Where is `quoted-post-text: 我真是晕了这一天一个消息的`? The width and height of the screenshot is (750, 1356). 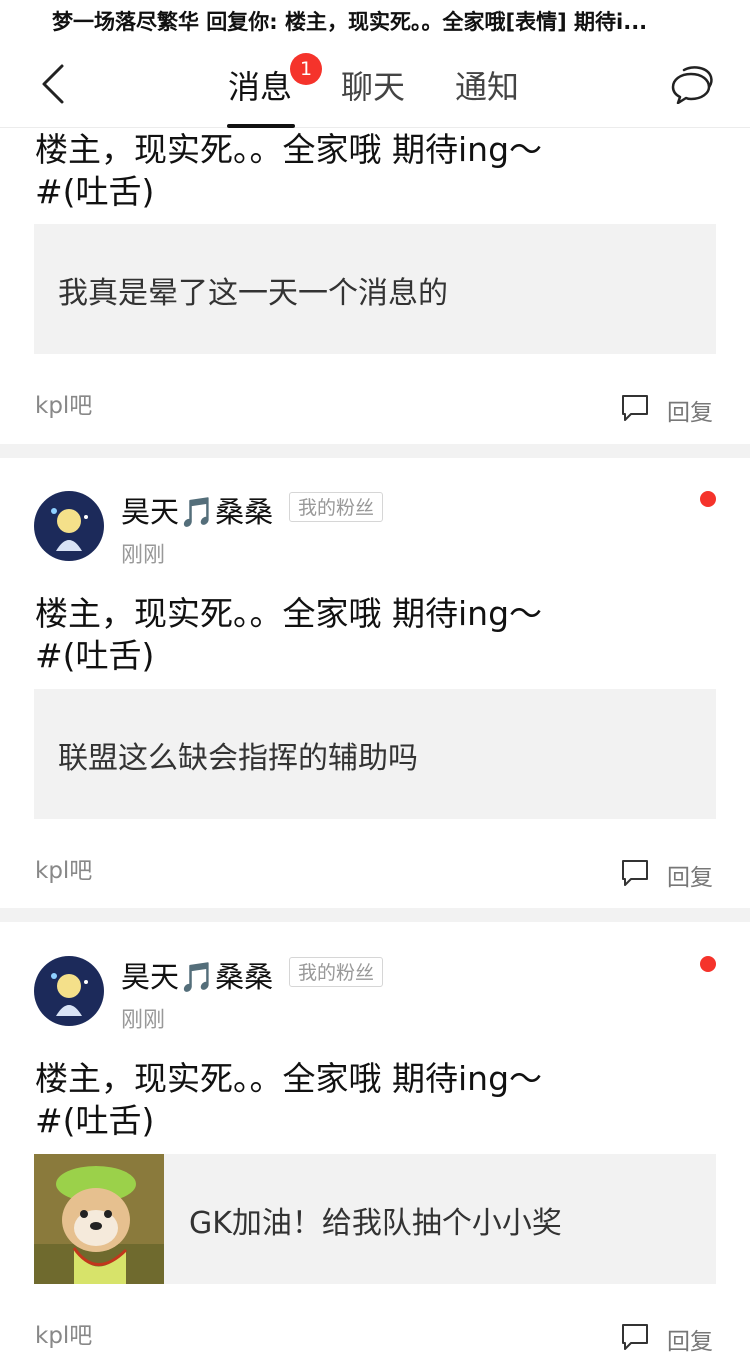
quoted-post-text: 我真是晕了这一天一个消息的 is located at coordinates (253, 293).